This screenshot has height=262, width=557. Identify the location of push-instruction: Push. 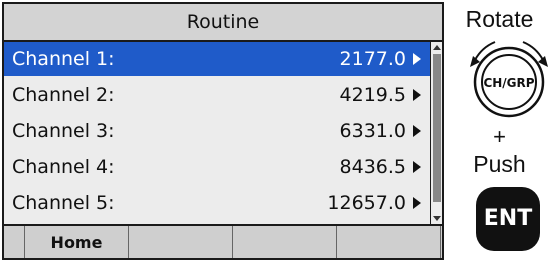
(499, 164).